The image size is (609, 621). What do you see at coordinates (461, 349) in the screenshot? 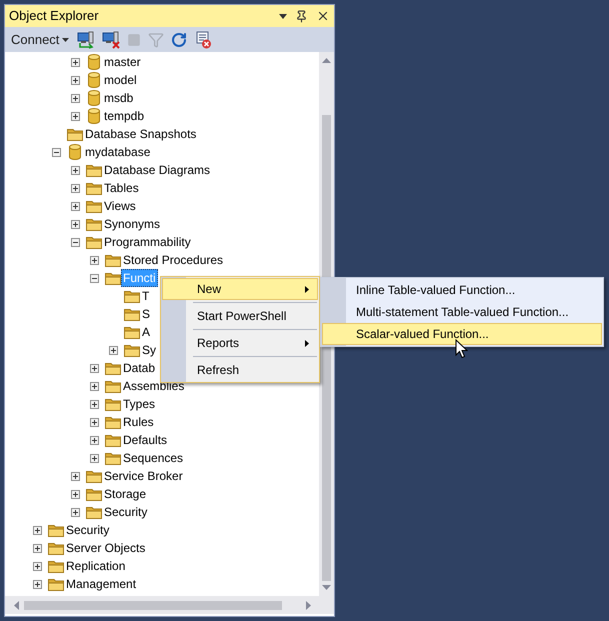
I see `mouse-cursor-icon` at bounding box center [461, 349].